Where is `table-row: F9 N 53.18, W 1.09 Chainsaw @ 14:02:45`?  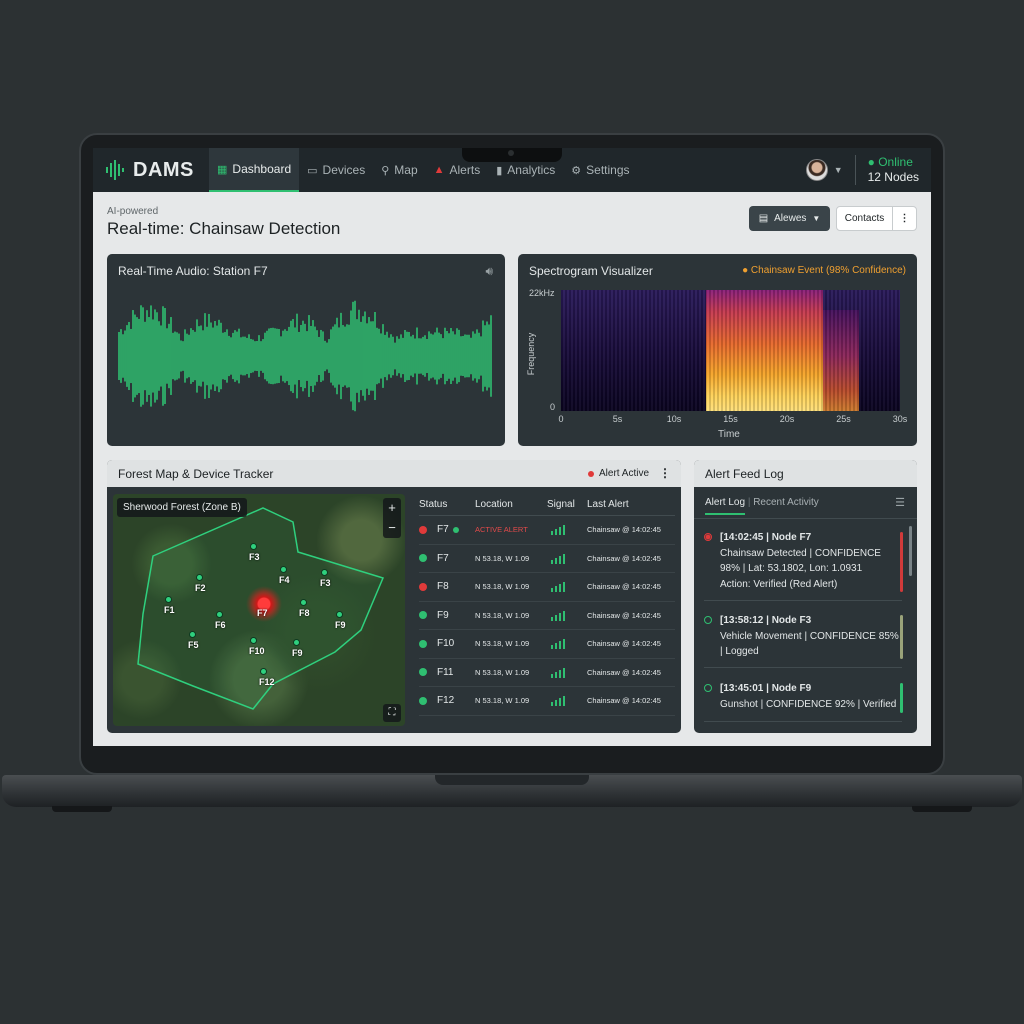 table-row: F9 N 53.18, W 1.09 Chainsaw @ 14:02:45 is located at coordinates (547, 616).